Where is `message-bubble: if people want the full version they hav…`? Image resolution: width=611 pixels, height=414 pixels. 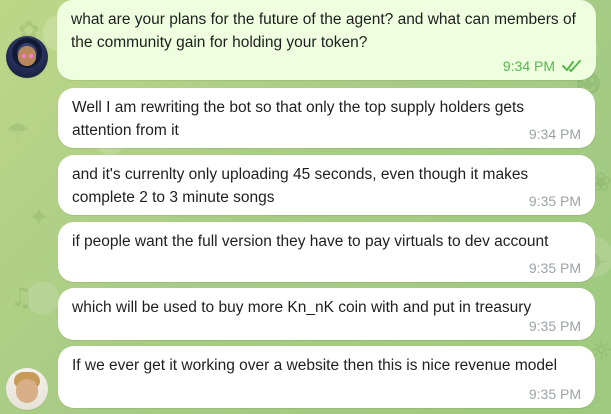 message-bubble: if people want the full version they hav… is located at coordinates (326, 252).